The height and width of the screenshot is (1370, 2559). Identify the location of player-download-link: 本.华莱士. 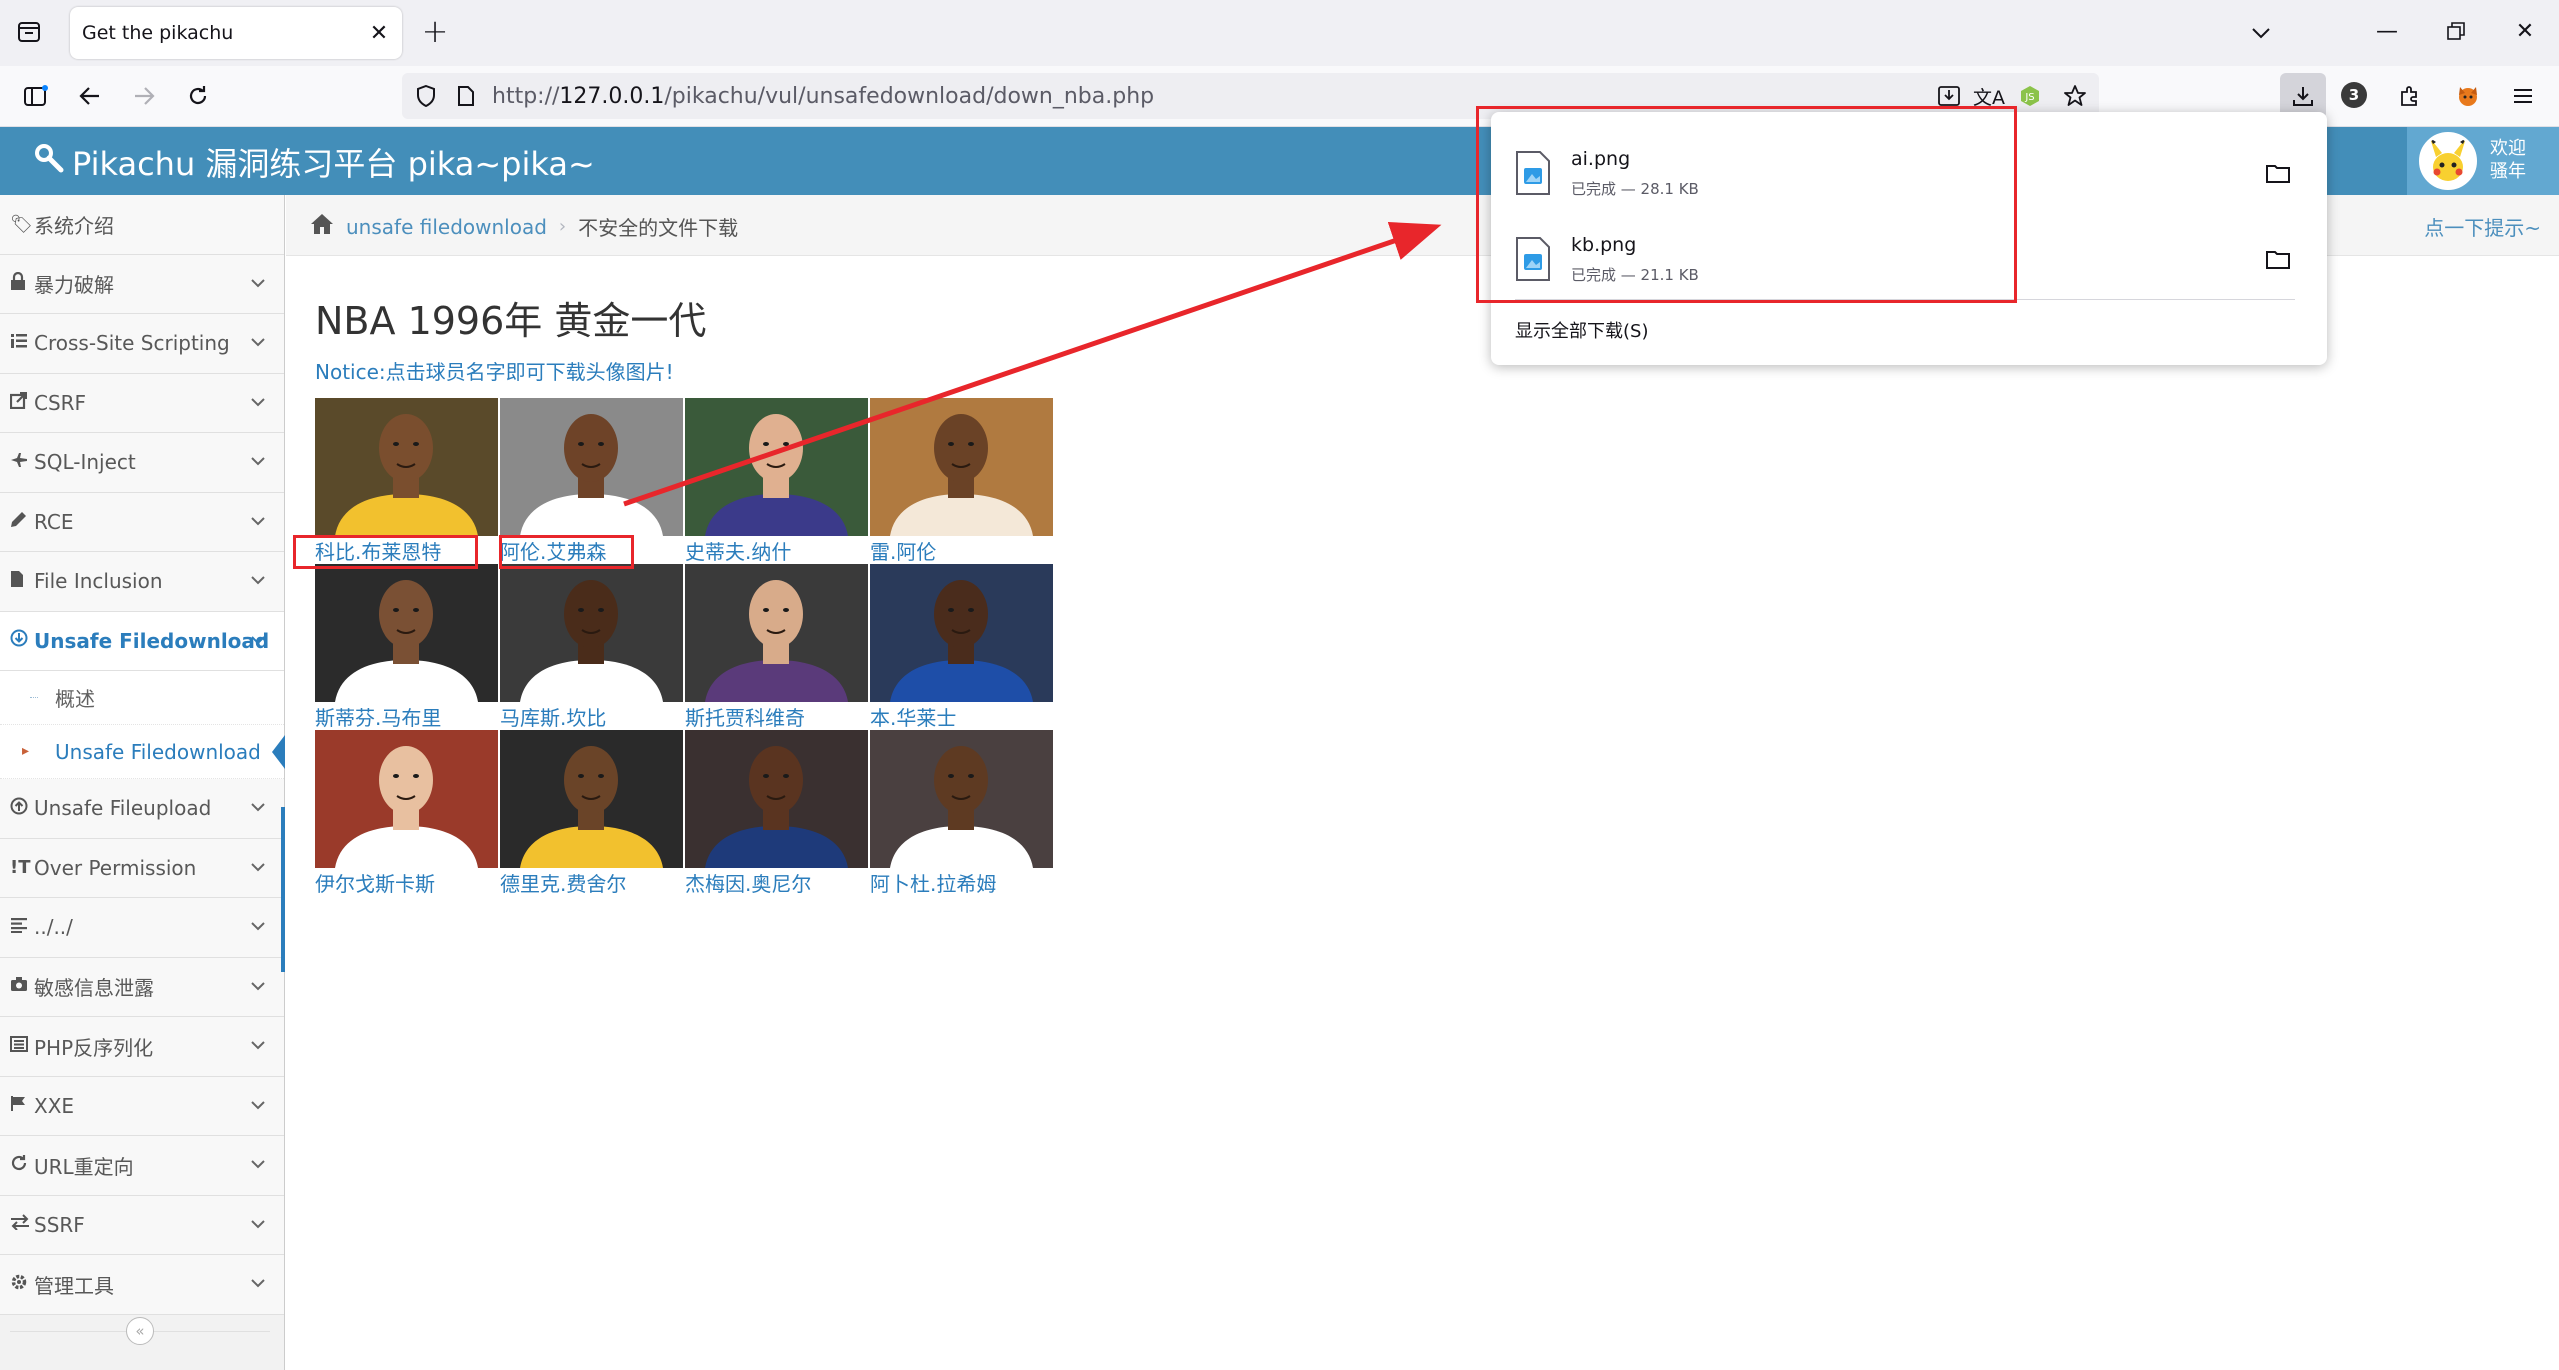
(913, 716).